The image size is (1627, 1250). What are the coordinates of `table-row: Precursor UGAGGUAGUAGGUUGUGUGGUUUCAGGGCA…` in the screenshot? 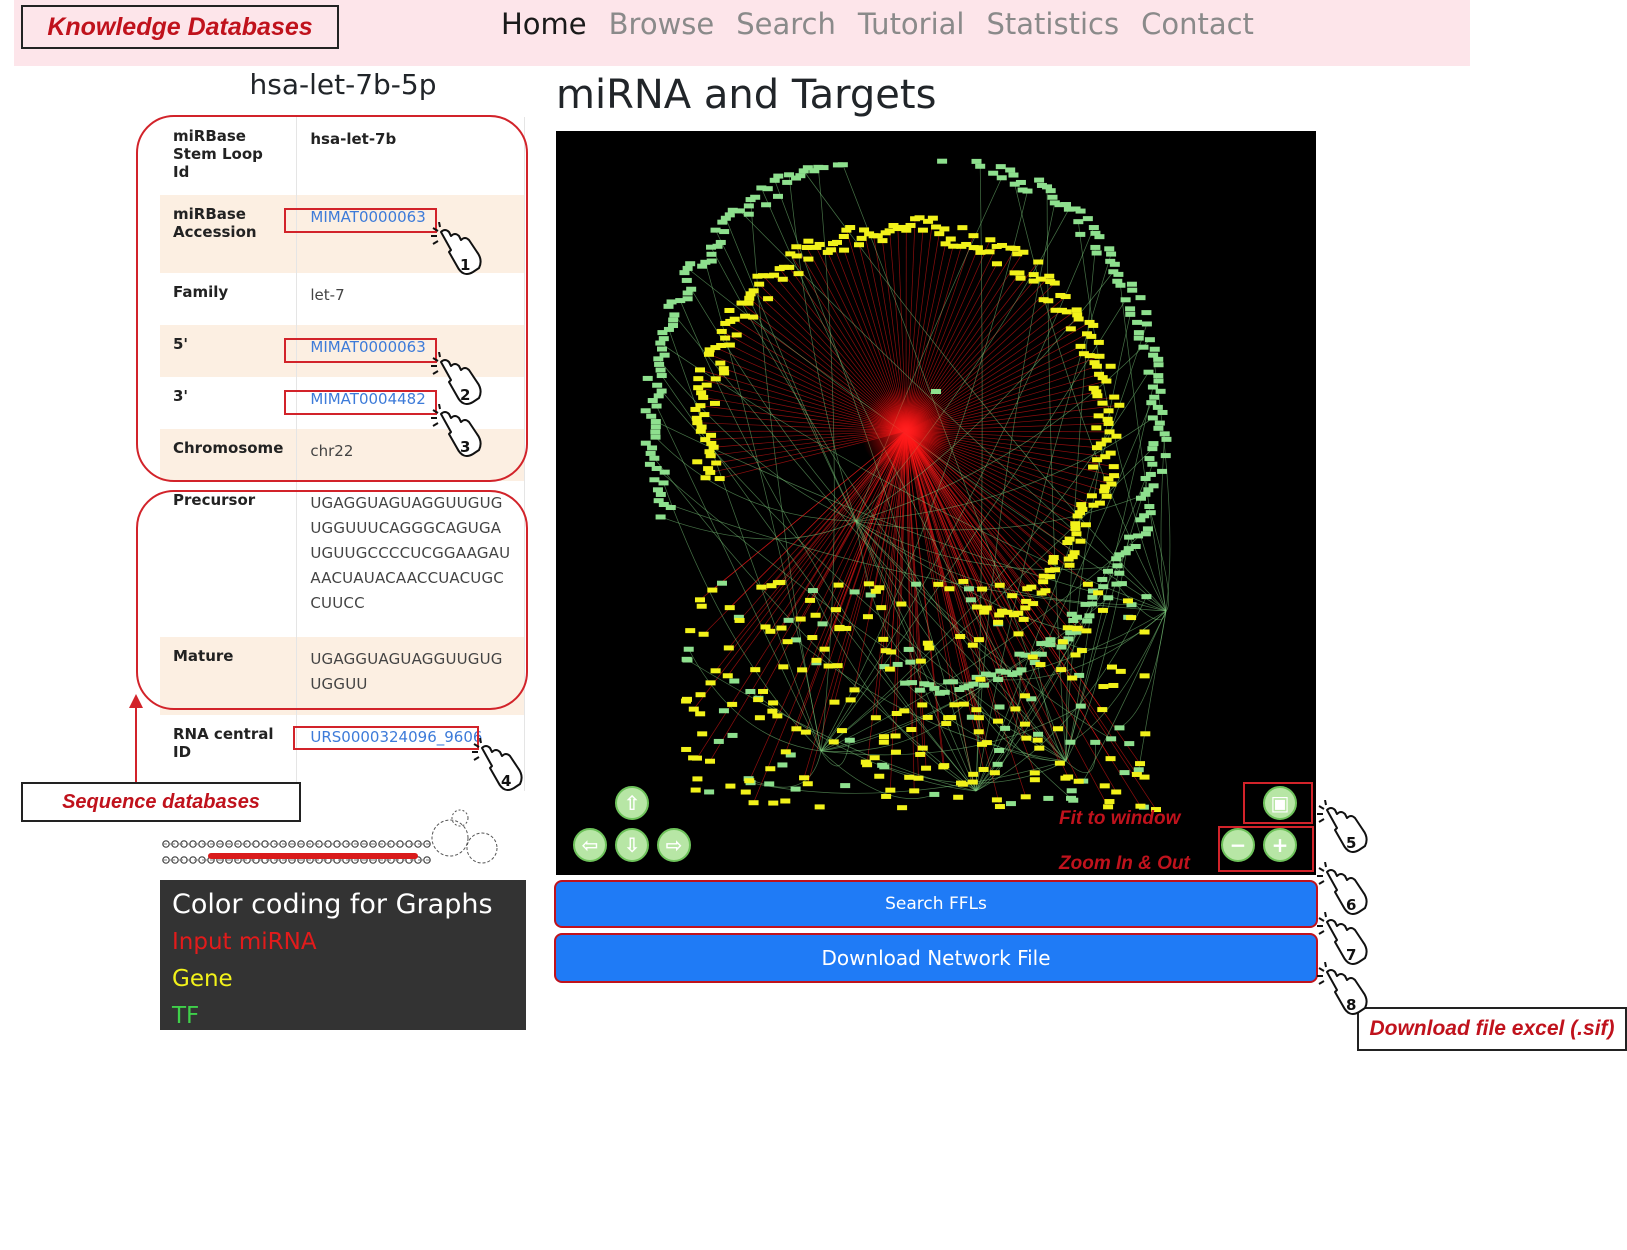 It's located at (342, 559).